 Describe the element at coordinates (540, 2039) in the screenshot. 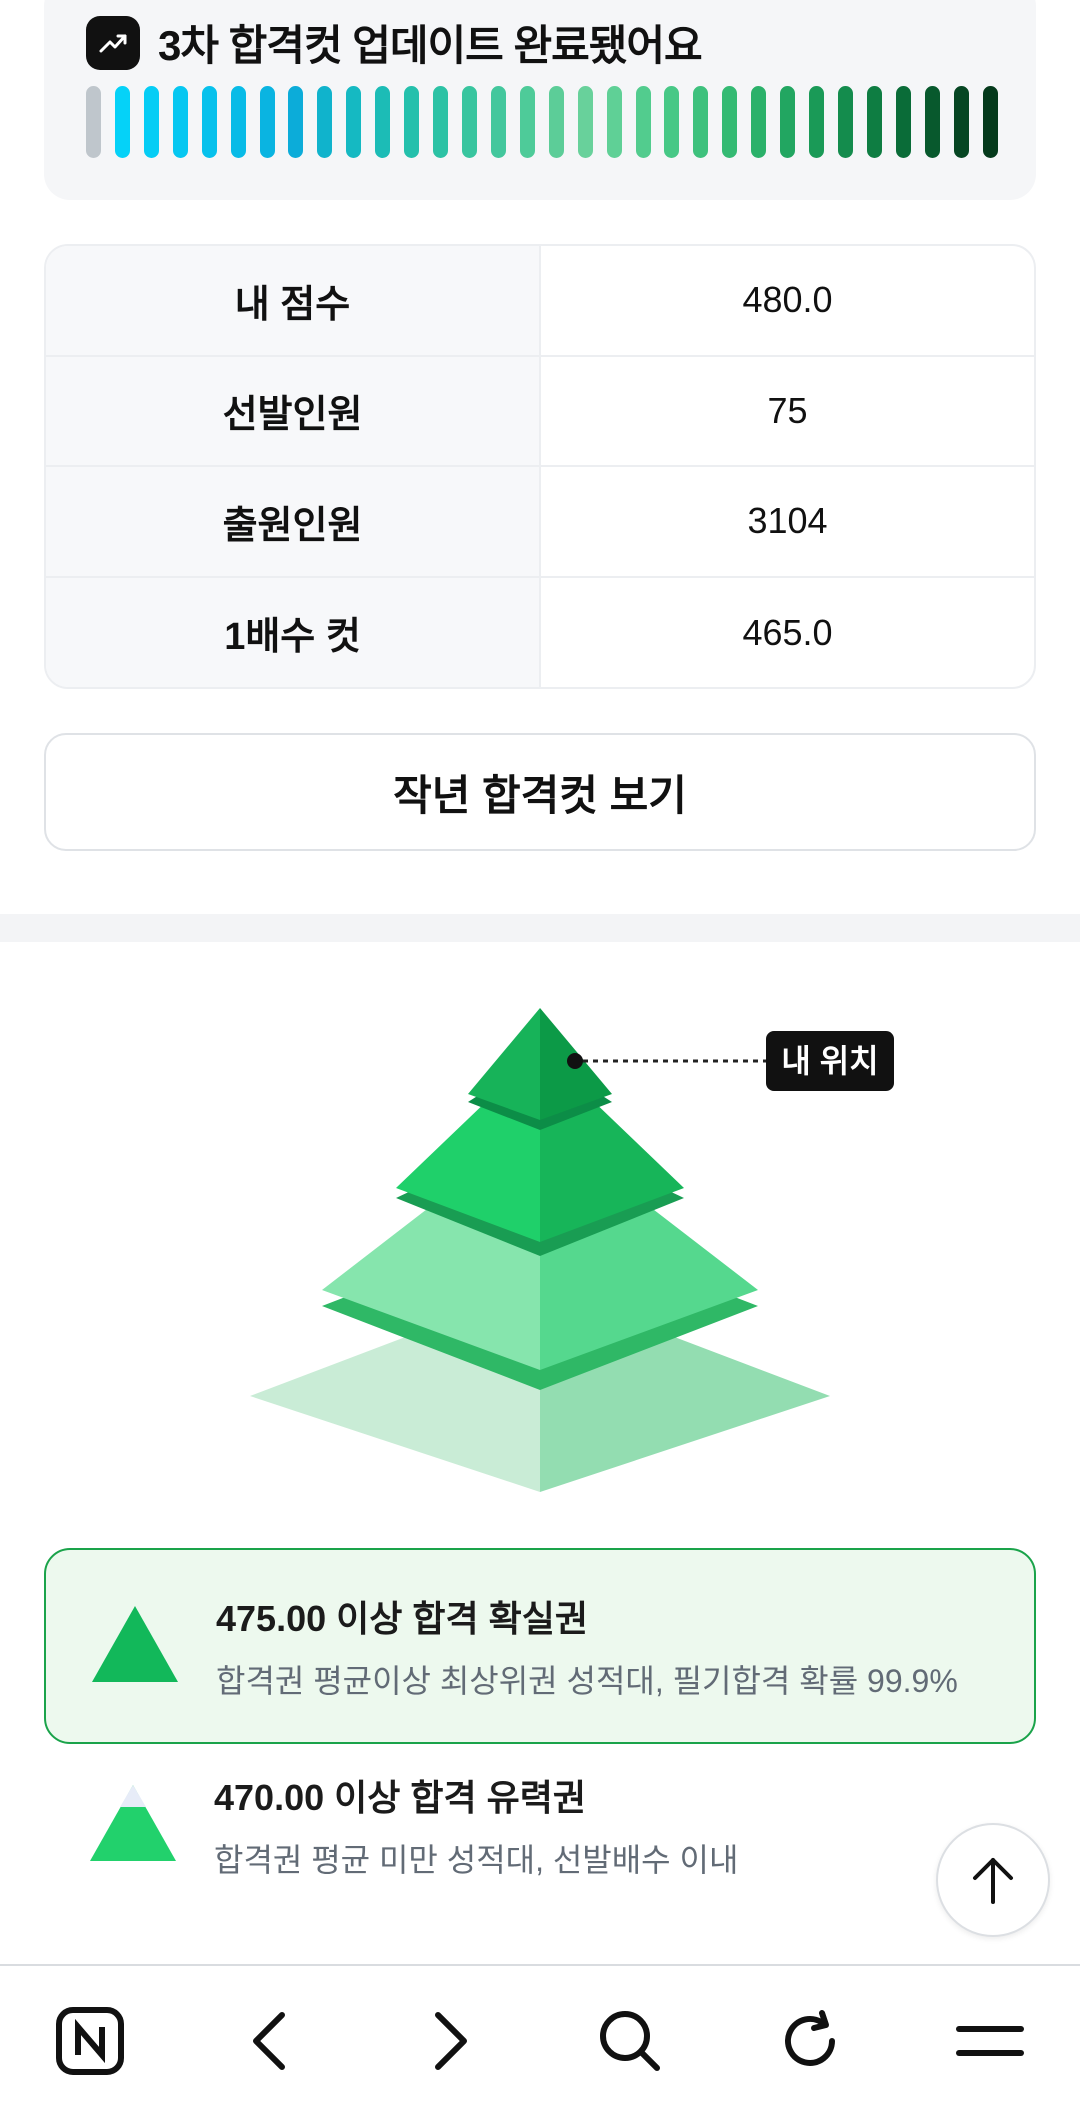

I see `browser-bottom-nav` at that location.